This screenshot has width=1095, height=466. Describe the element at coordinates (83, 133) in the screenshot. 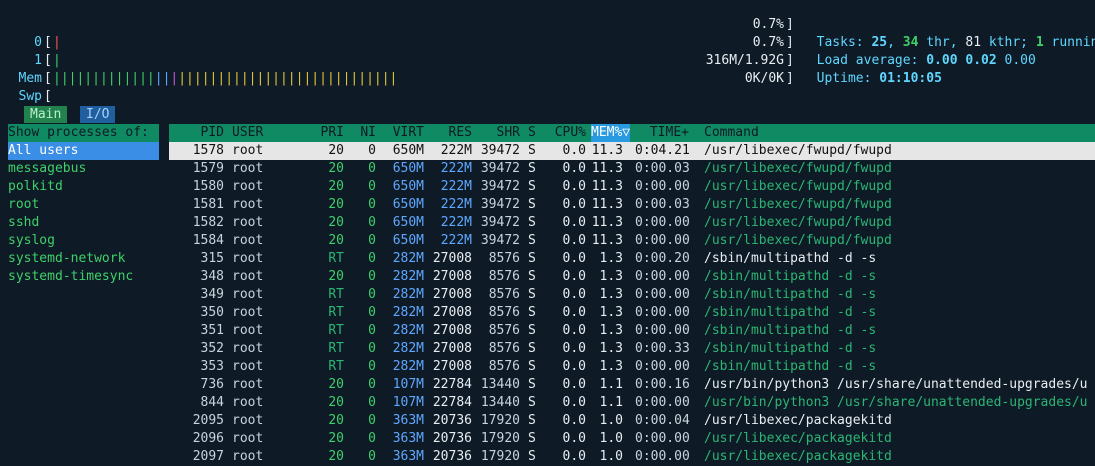

I see `user-filter-header: Show processes of:` at that location.